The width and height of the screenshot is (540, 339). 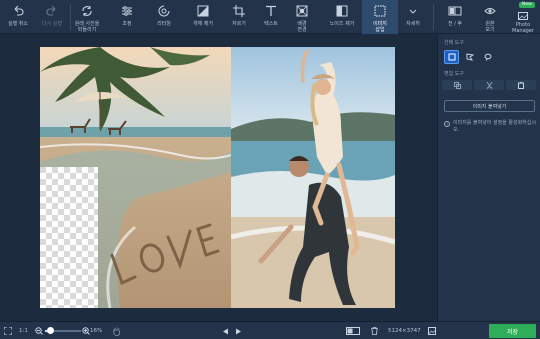 I want to click on lasso-icon, so click(x=487, y=57).